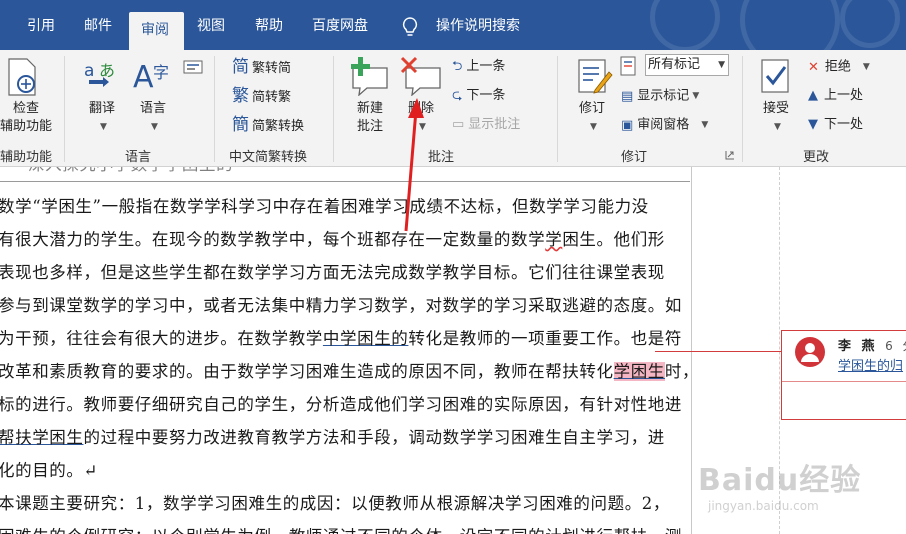 Image resolution: width=906 pixels, height=534 pixels. What do you see at coordinates (813, 95) in the screenshot?
I see `previous-change-icon: ▲` at bounding box center [813, 95].